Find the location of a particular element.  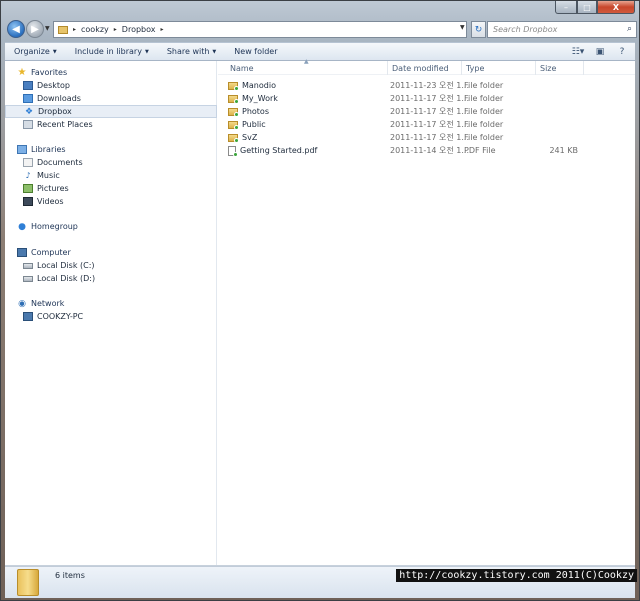

file-name: SvZ is located at coordinates (250, 137).